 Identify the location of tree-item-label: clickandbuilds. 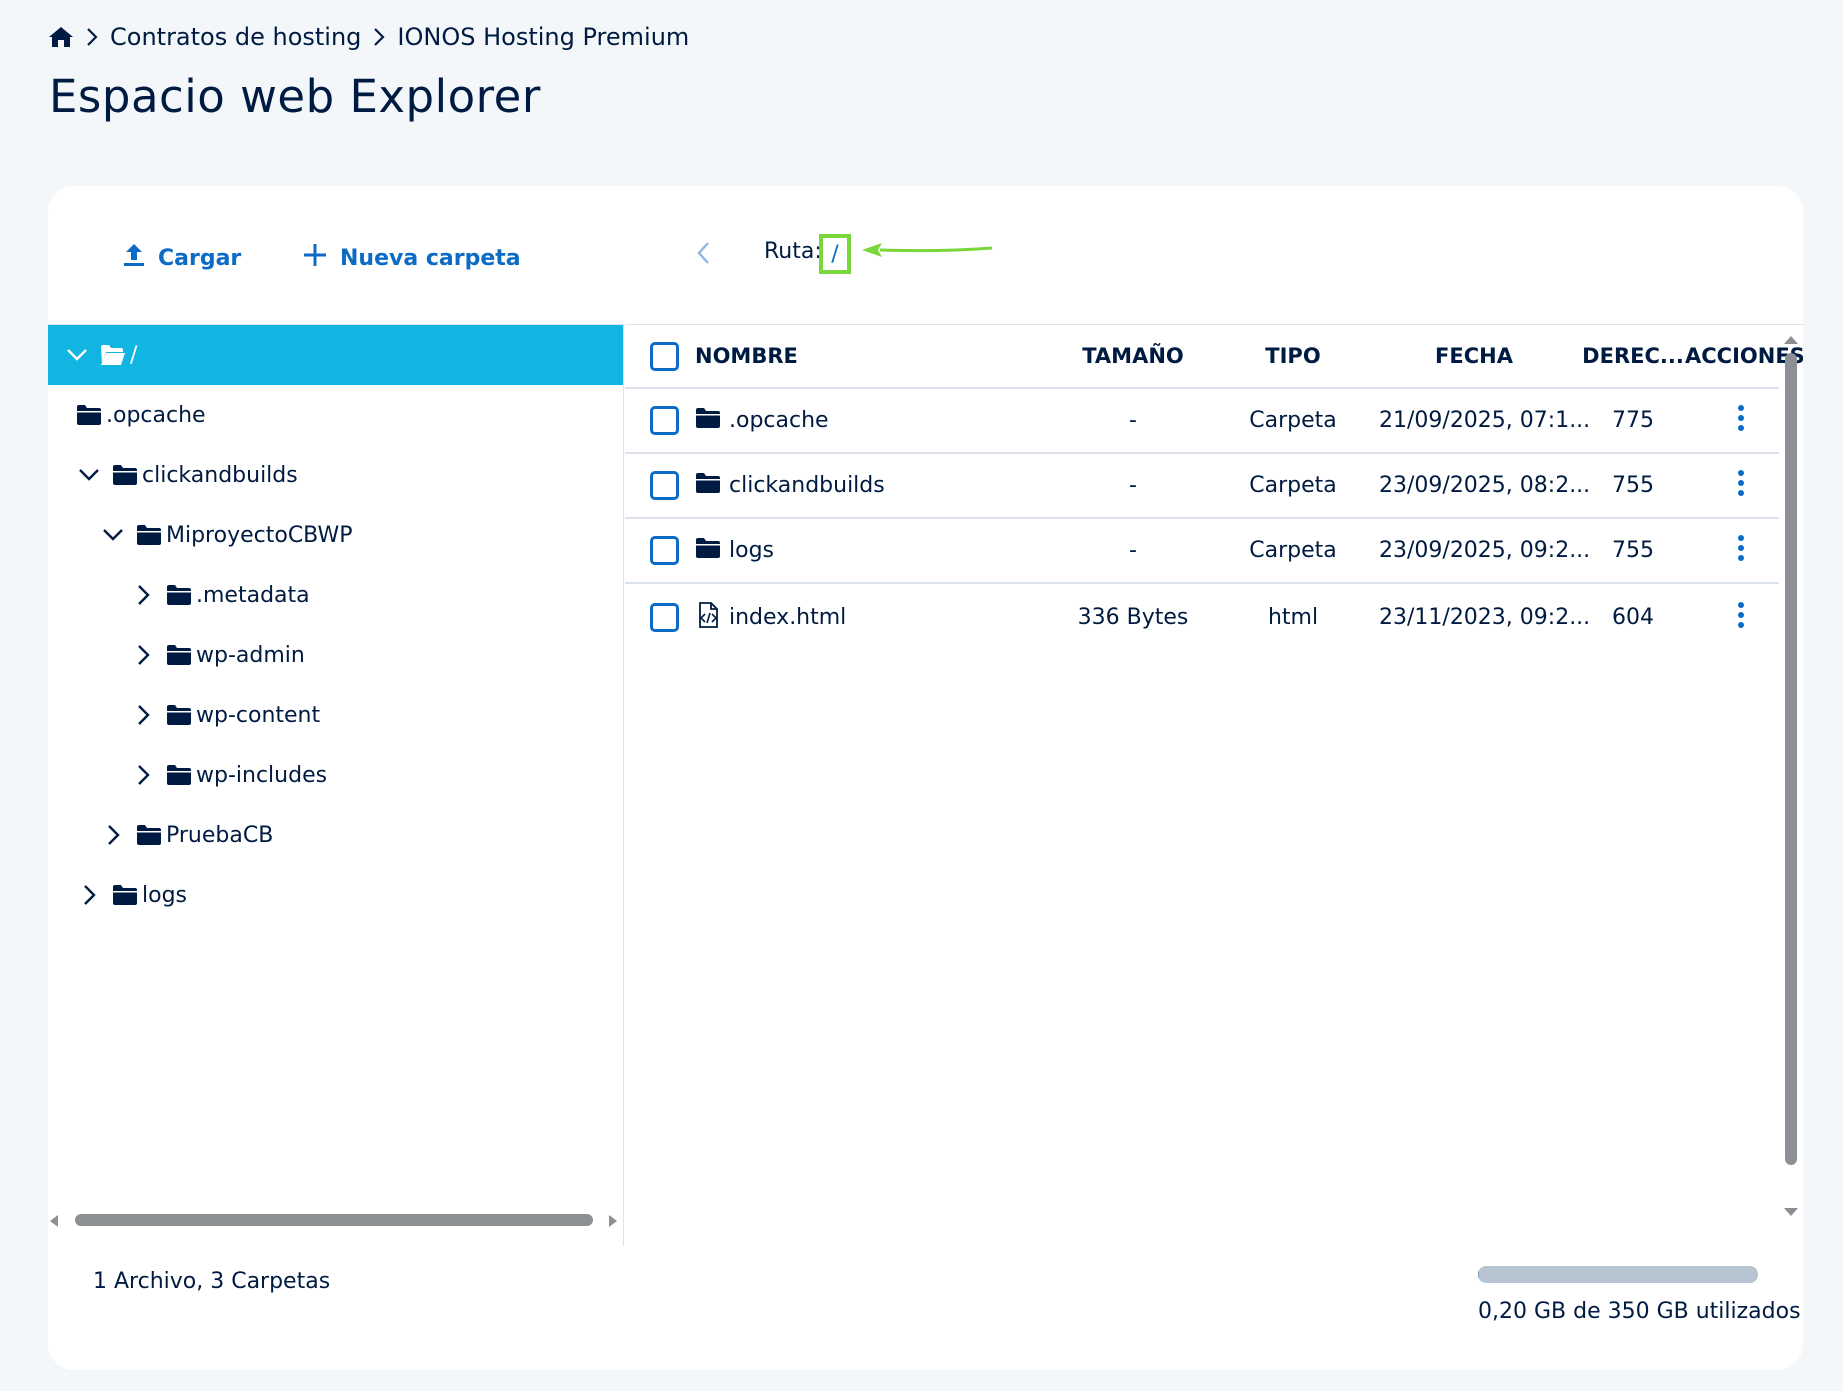
(220, 475).